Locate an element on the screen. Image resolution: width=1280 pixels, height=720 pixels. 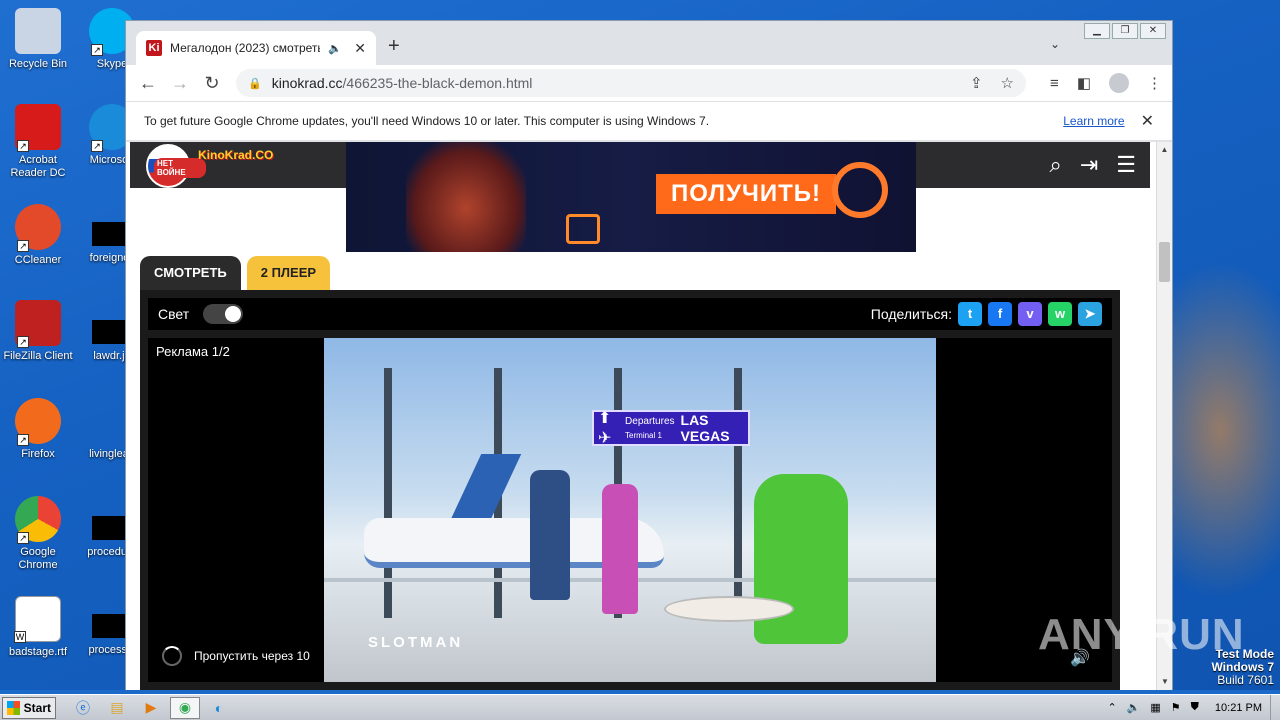
acrobat-icon: ↗ is located at coordinates (38, 128).